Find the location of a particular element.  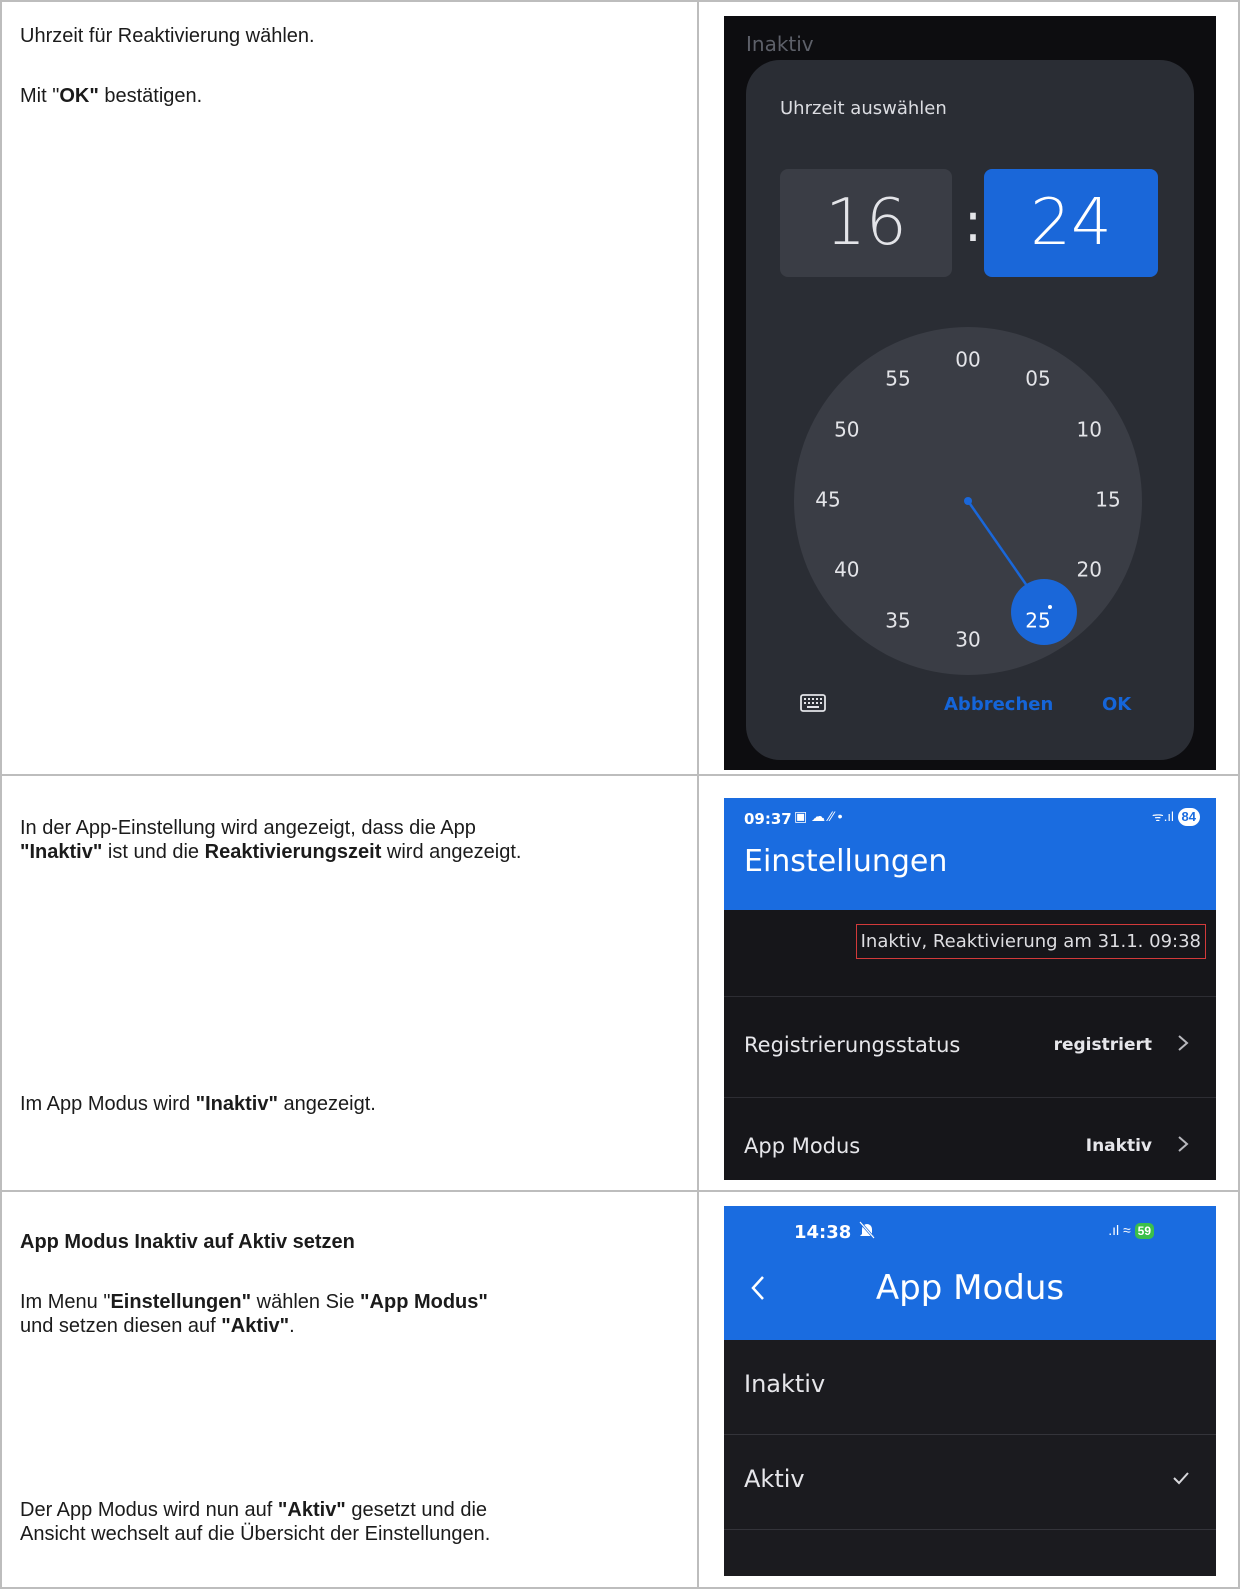

settings-item-label: Registrierungsstatus is located at coordinates (852, 1045).